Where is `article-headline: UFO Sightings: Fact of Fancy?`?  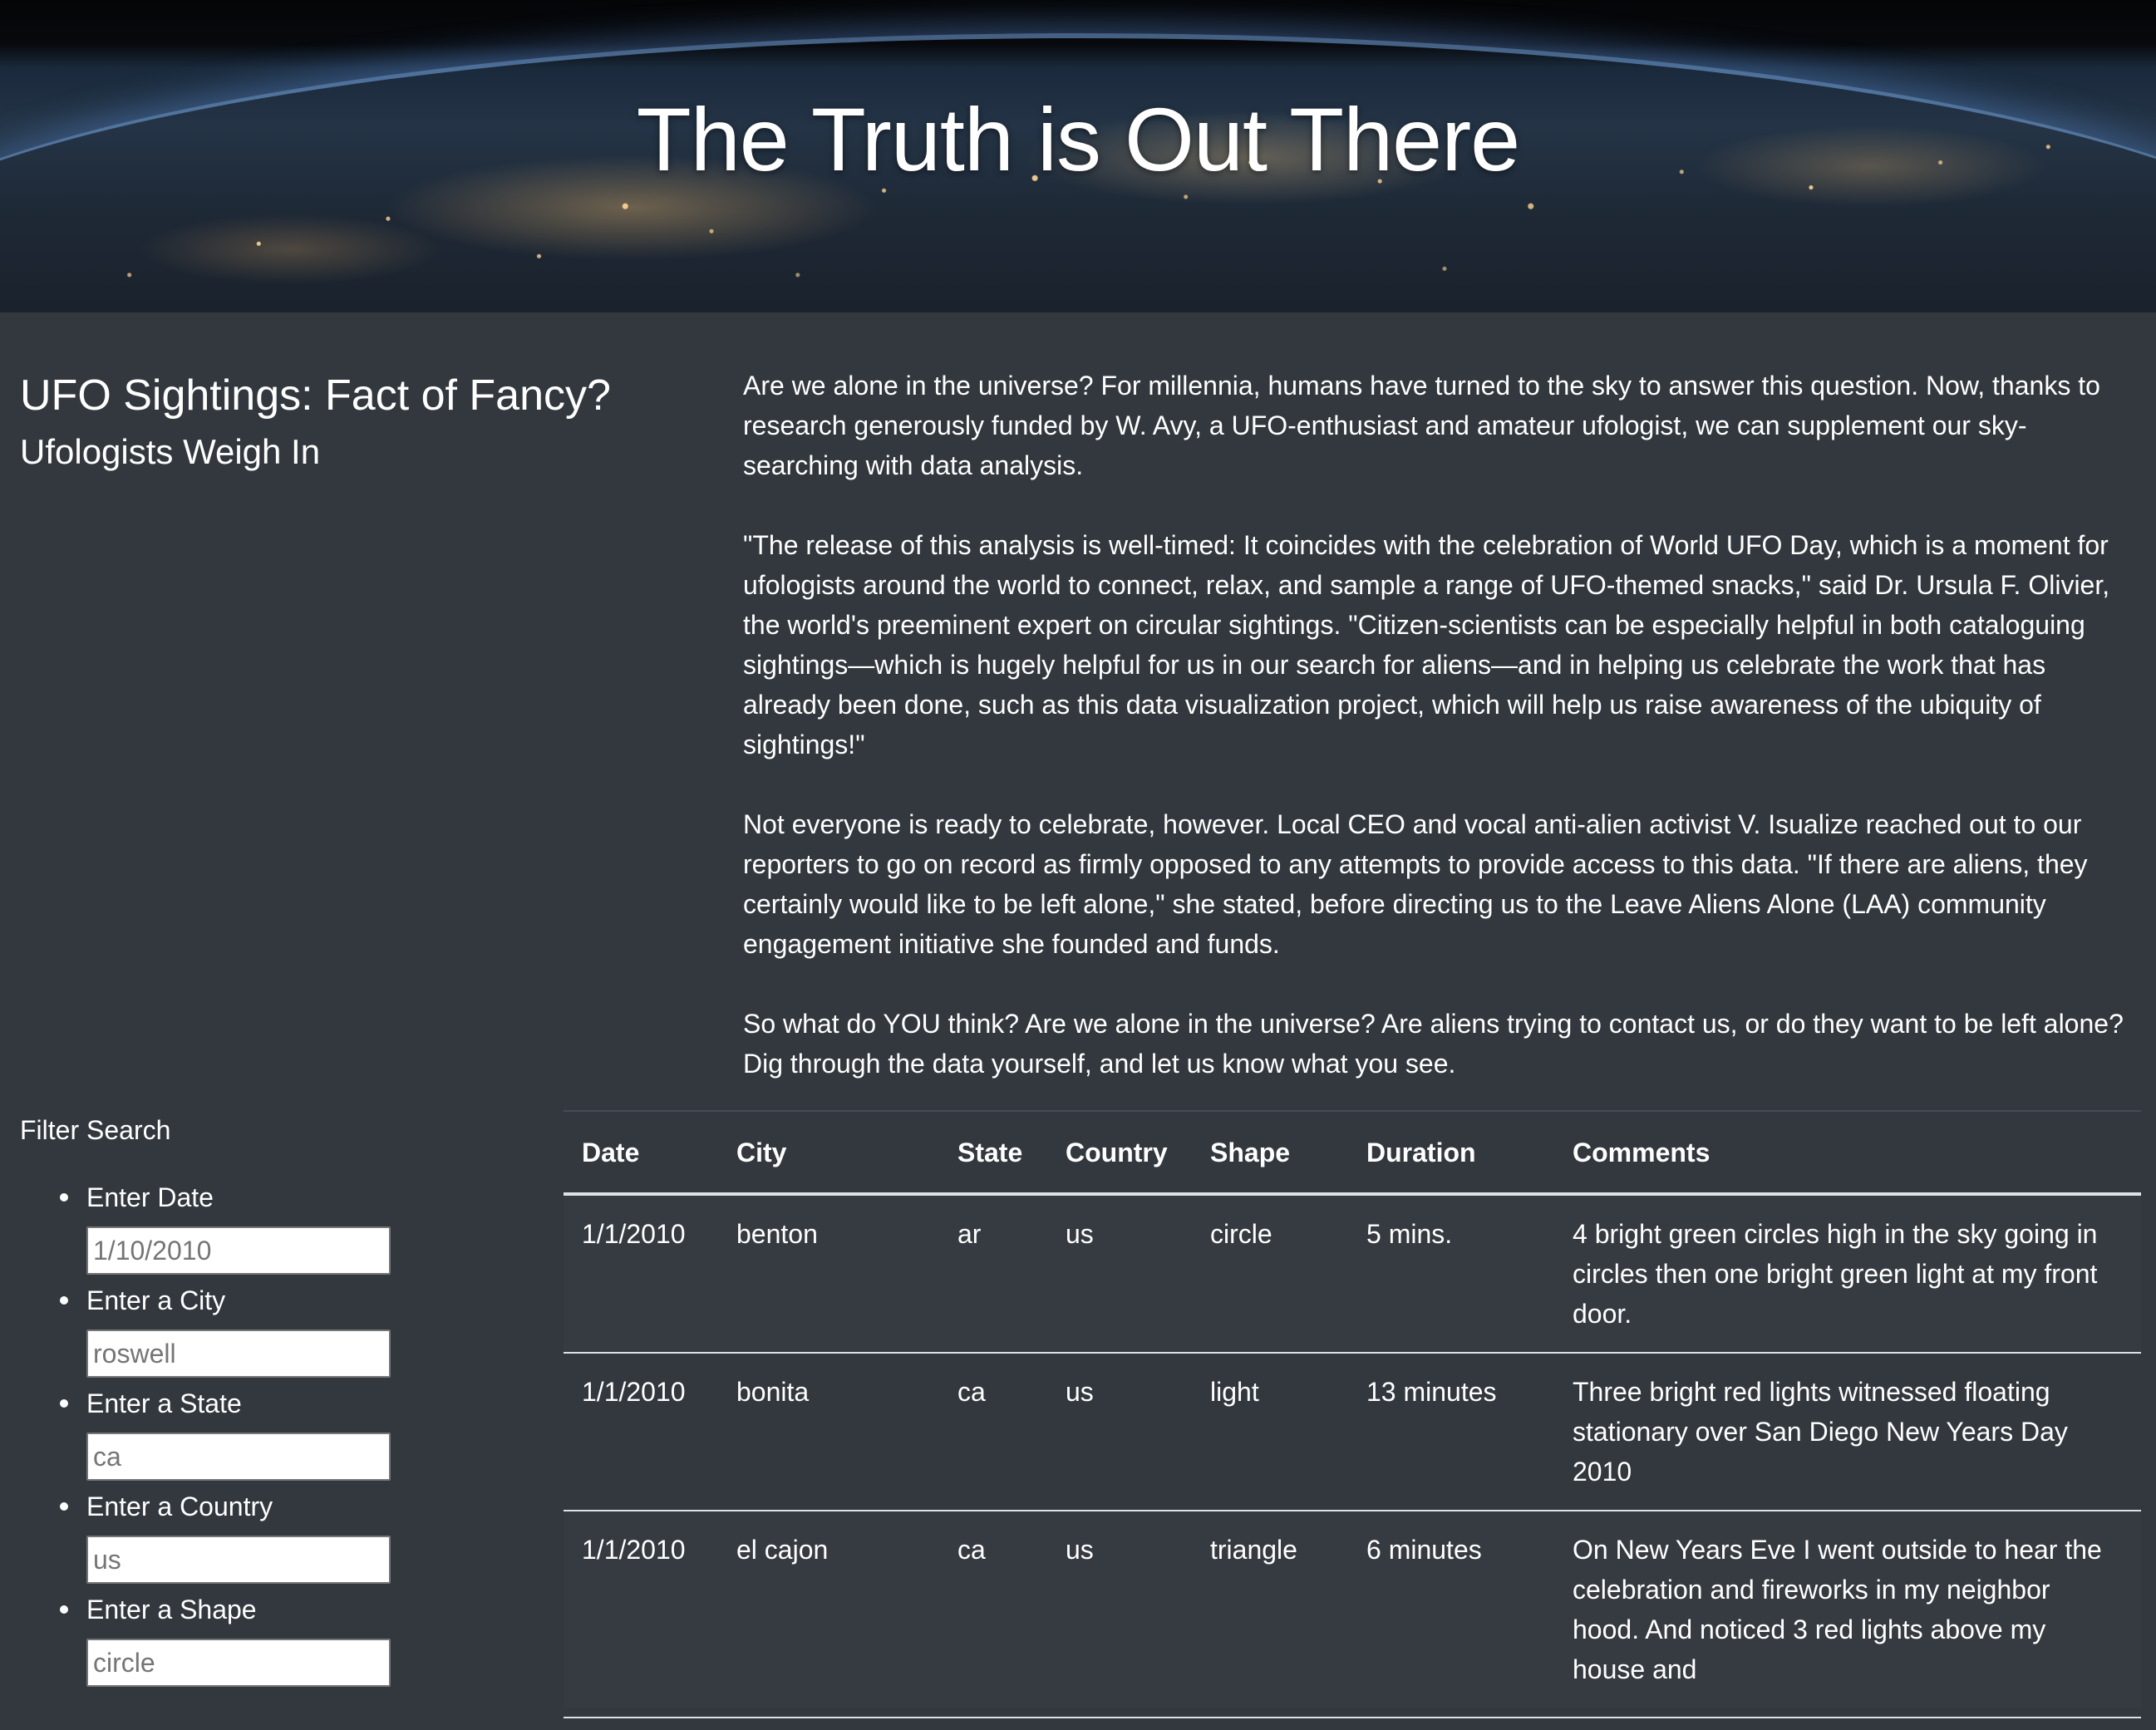 article-headline: UFO Sightings: Fact of Fancy? is located at coordinates (315, 395).